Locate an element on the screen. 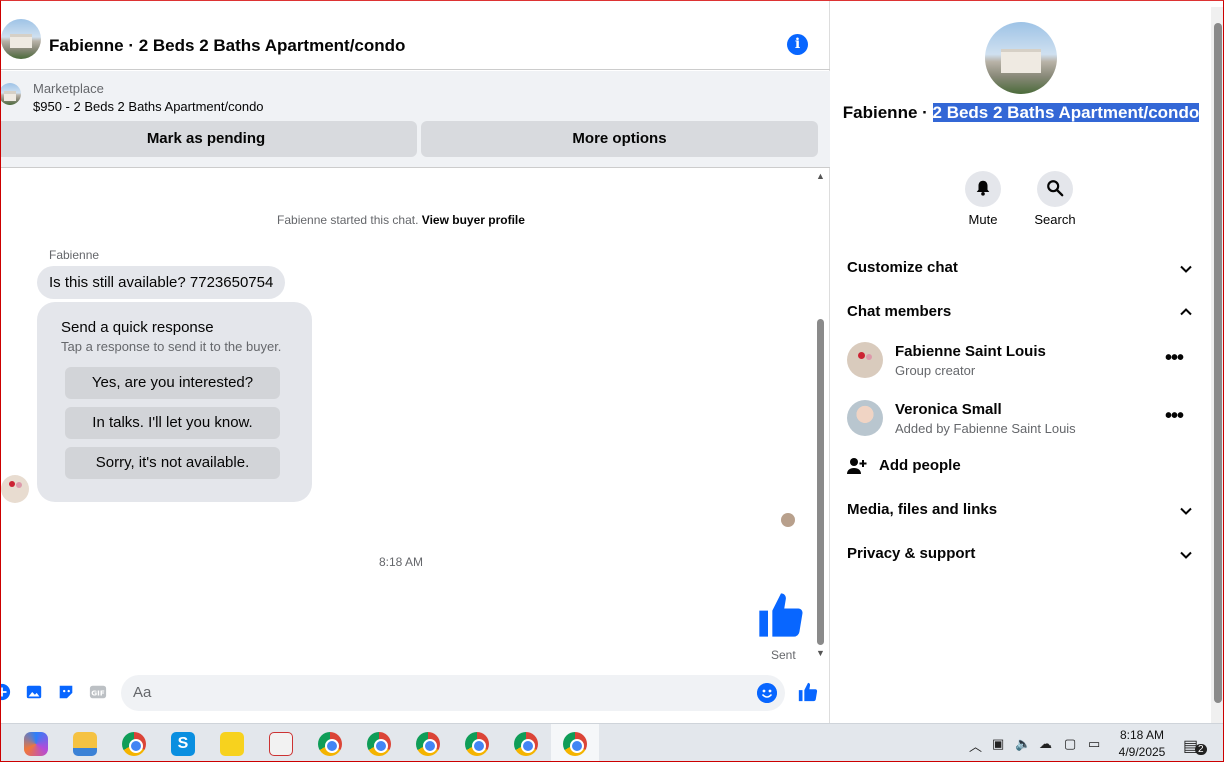 This screenshot has width=1224, height=762. add-person-icon is located at coordinates (857, 466).